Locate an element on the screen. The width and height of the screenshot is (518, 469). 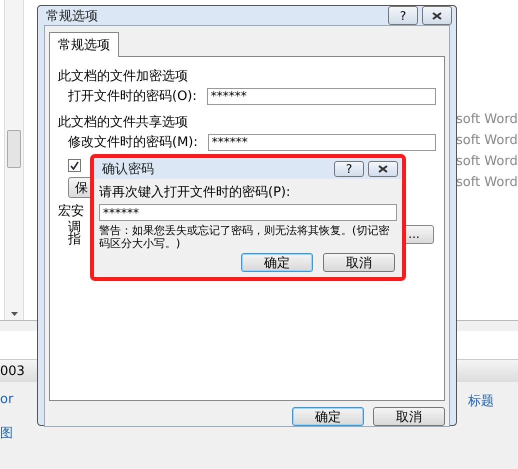
field-label: 打开文件时的密码(O): is located at coordinates (132, 96).